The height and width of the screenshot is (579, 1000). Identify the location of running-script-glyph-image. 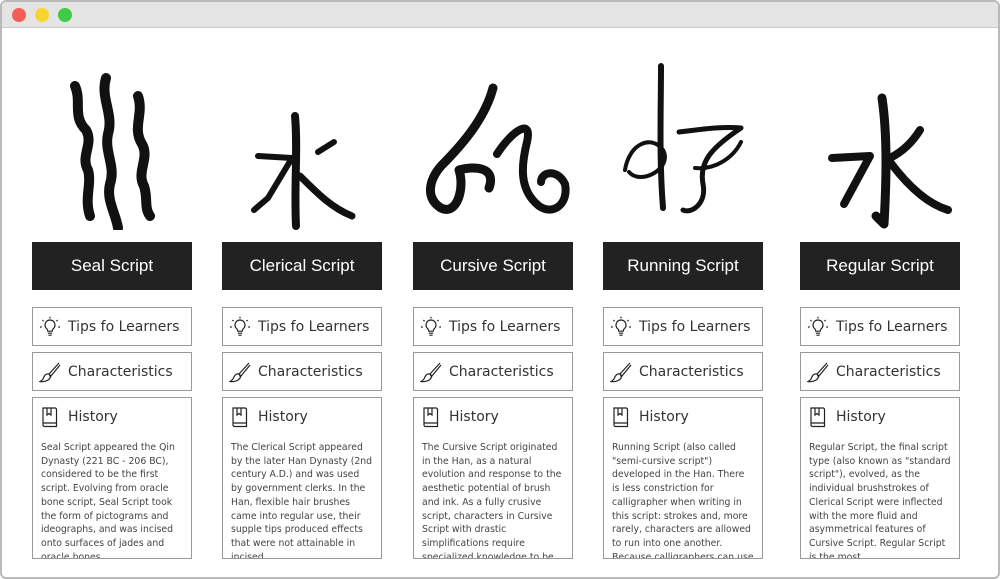
(683, 144).